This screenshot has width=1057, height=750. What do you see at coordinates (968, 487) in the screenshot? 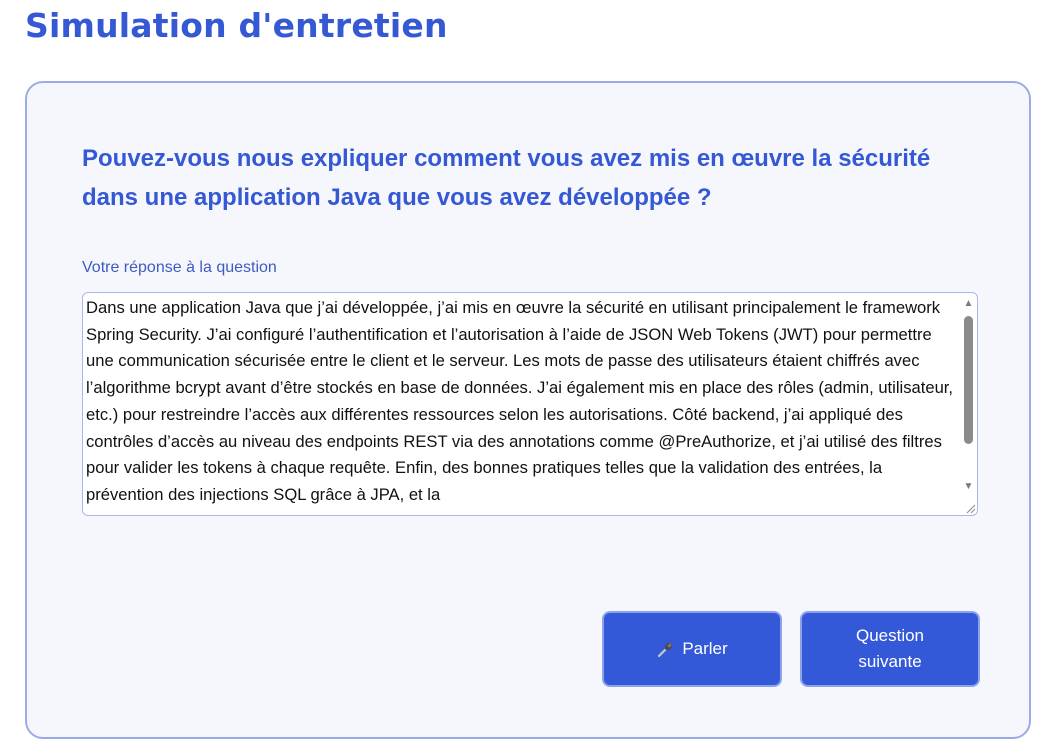
I see `scroll-down-arrow-icon: ▼` at bounding box center [968, 487].